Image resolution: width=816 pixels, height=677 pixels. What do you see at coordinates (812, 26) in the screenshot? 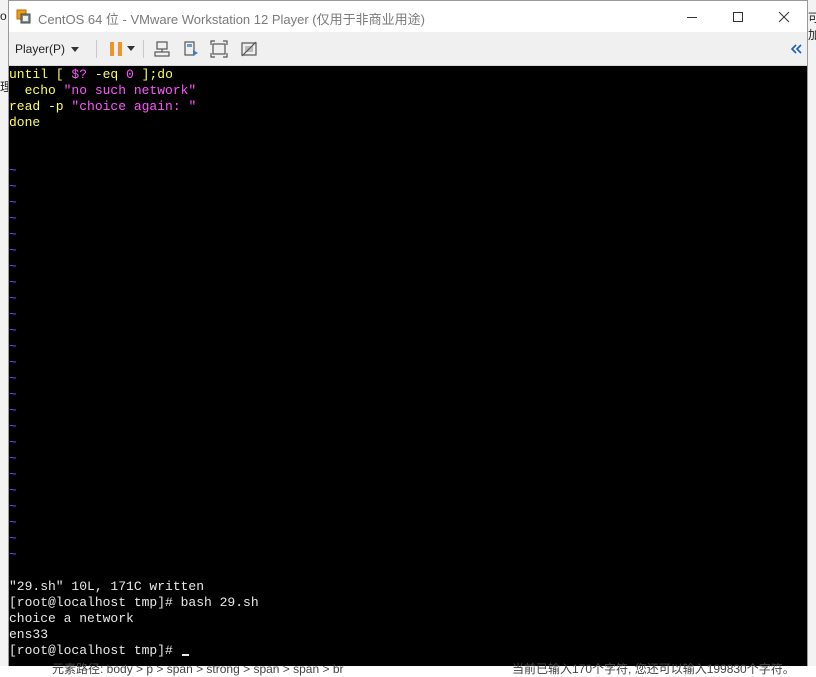
I see `background-right-text: 可加` at bounding box center [812, 26].